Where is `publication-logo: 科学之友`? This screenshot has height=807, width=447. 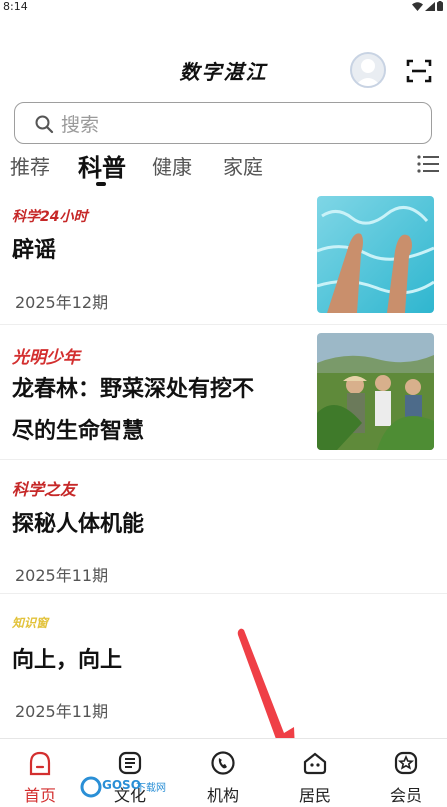 publication-logo: 科学之友 is located at coordinates (44, 489).